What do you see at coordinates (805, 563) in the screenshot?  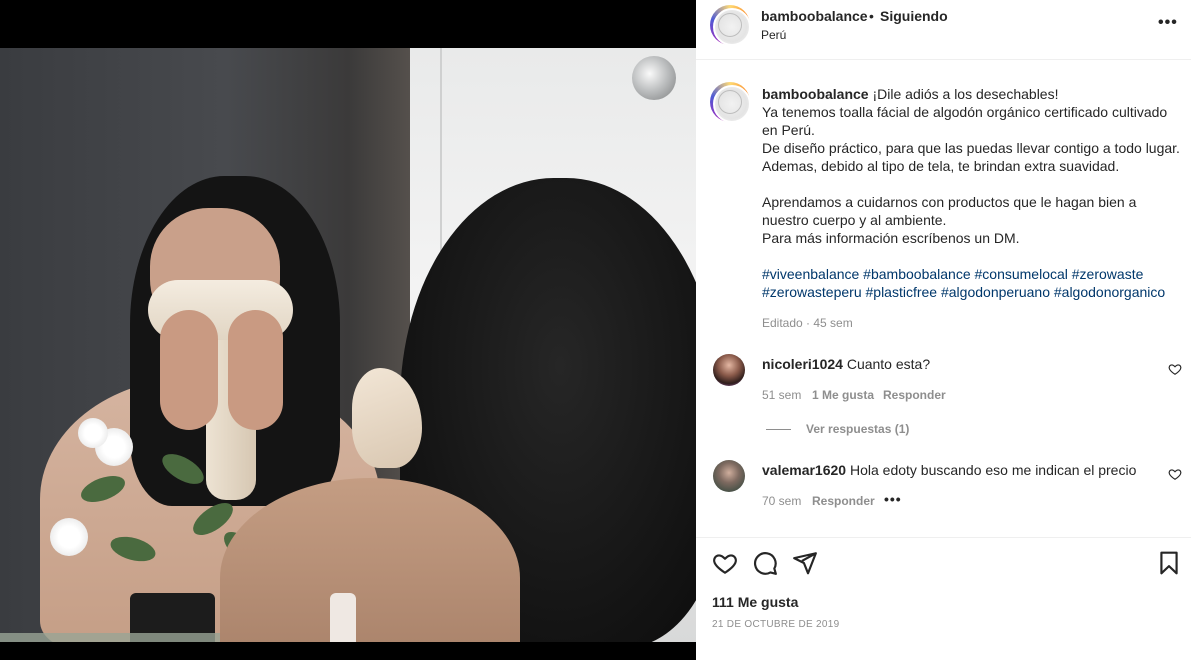 I see `share-icon` at bounding box center [805, 563].